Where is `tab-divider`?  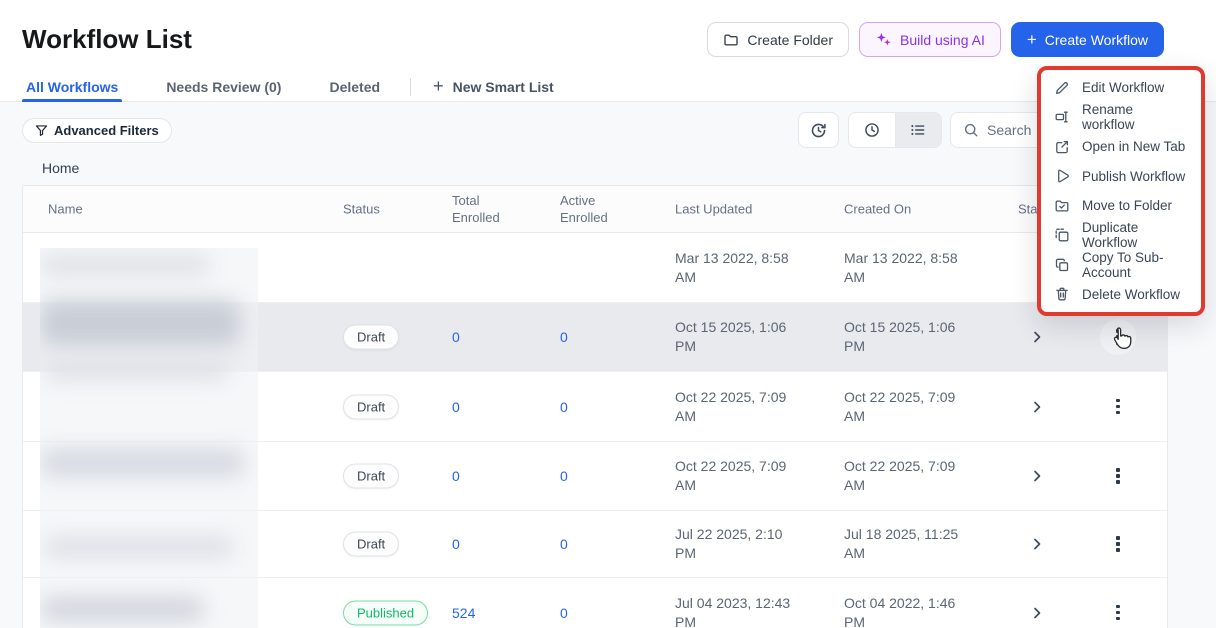 tab-divider is located at coordinates (411, 86).